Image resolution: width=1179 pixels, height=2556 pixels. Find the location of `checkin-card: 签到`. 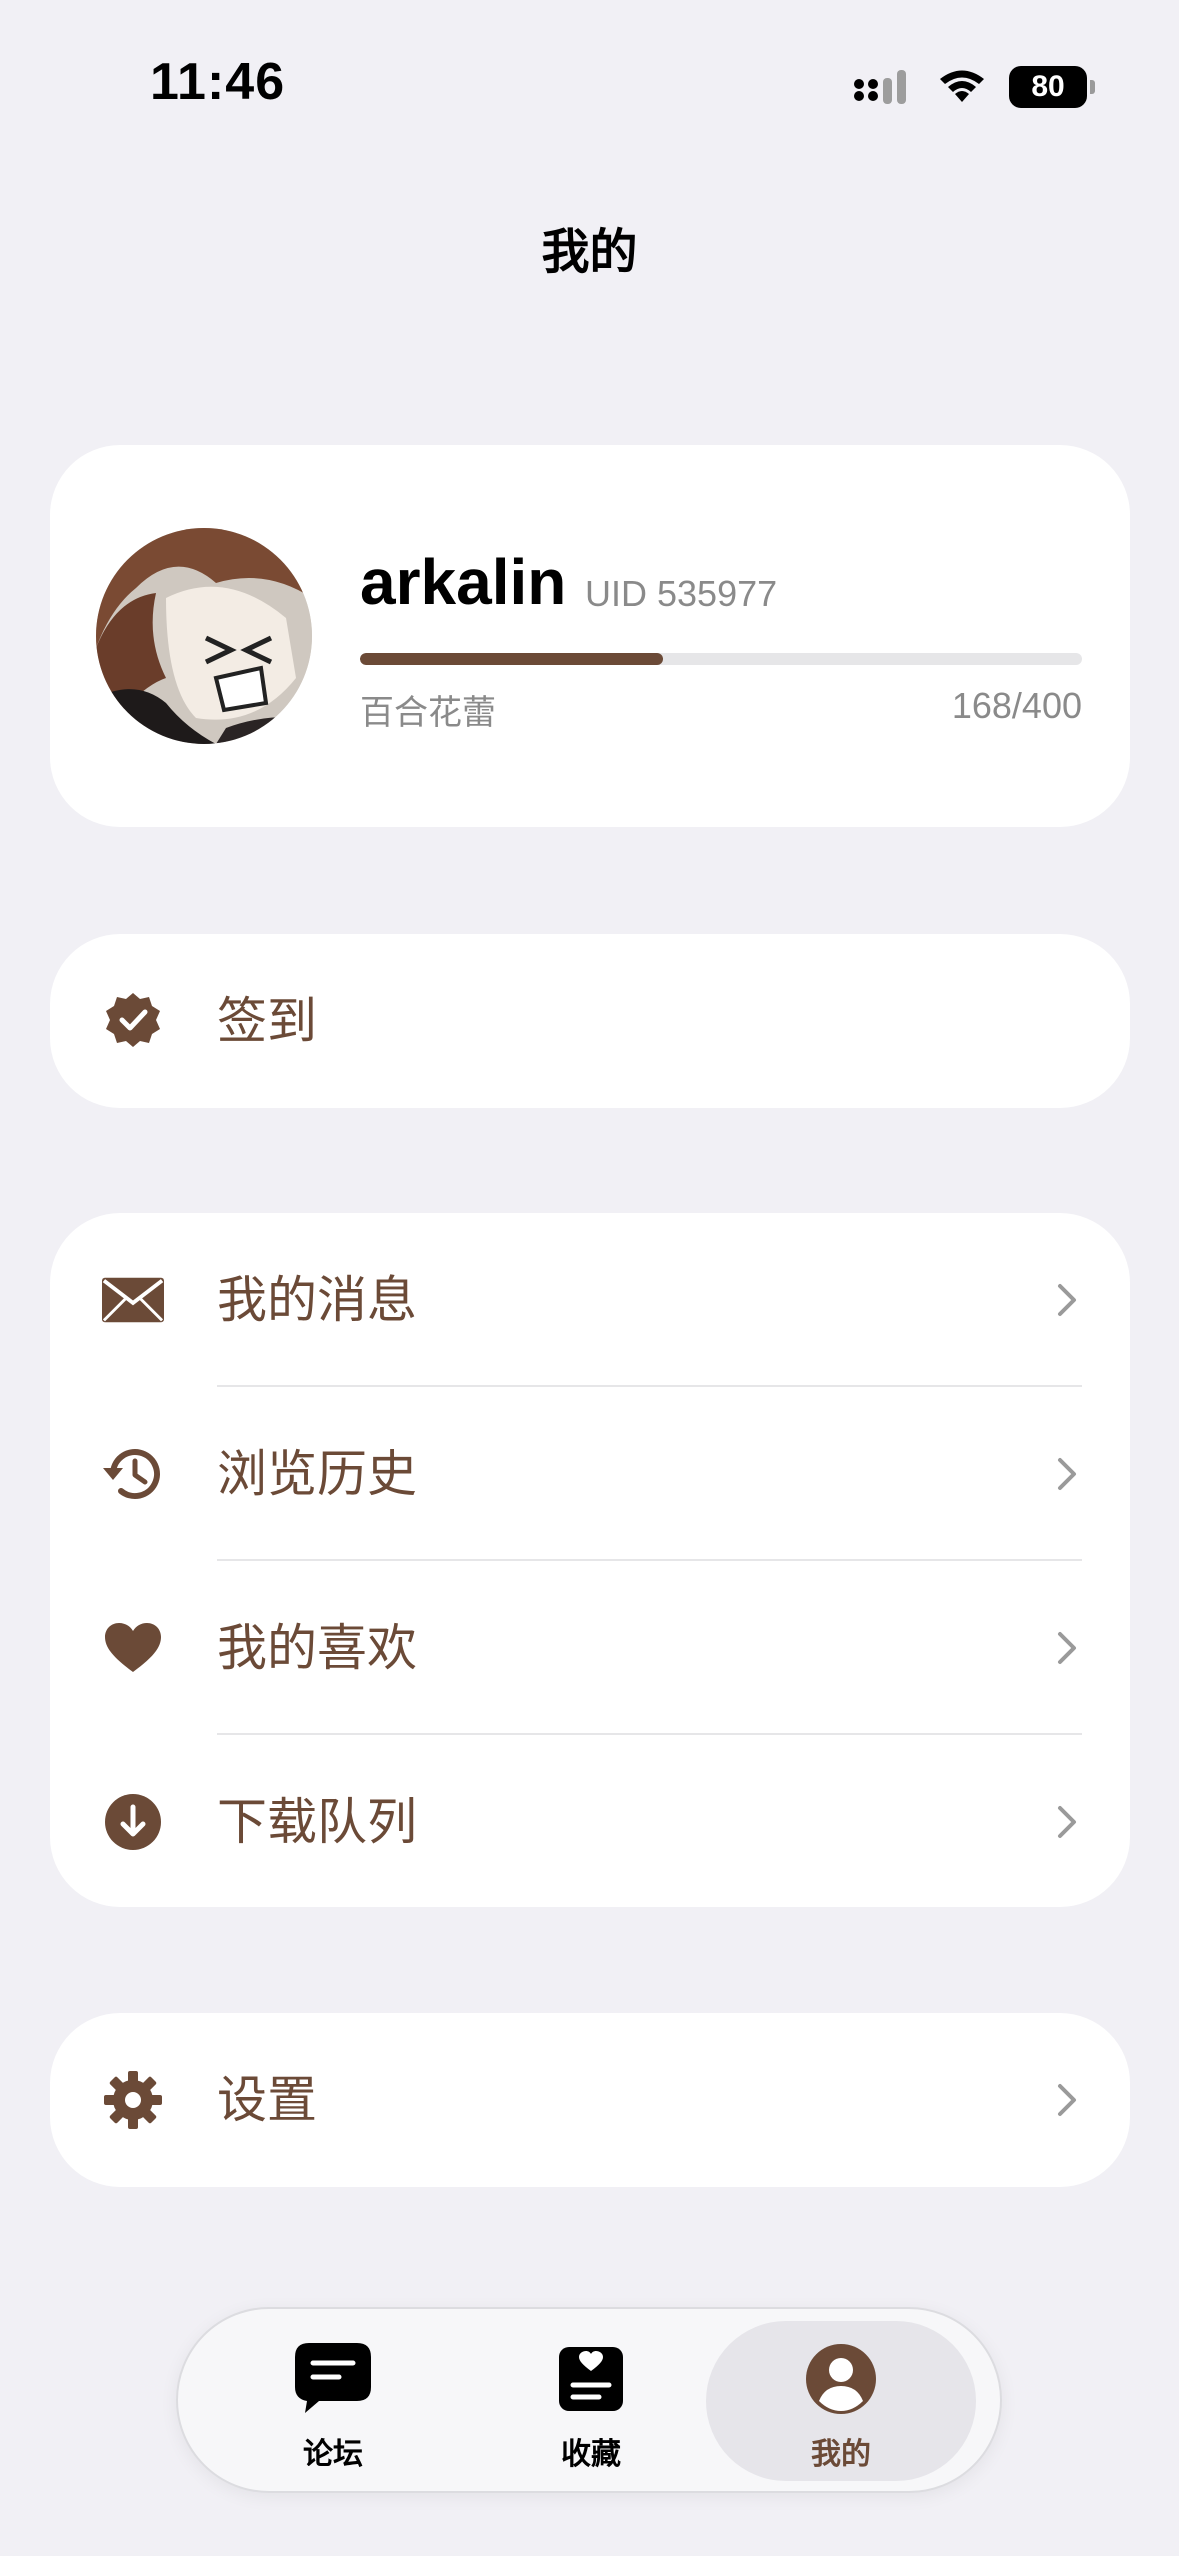

checkin-card: 签到 is located at coordinates (590, 1021).